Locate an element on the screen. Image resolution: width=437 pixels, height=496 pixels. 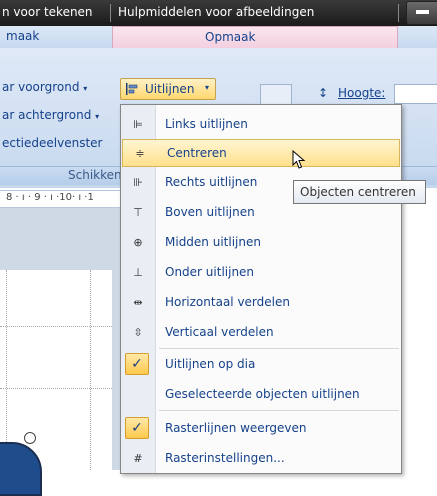
selected-picture is located at coordinates (21, 469).